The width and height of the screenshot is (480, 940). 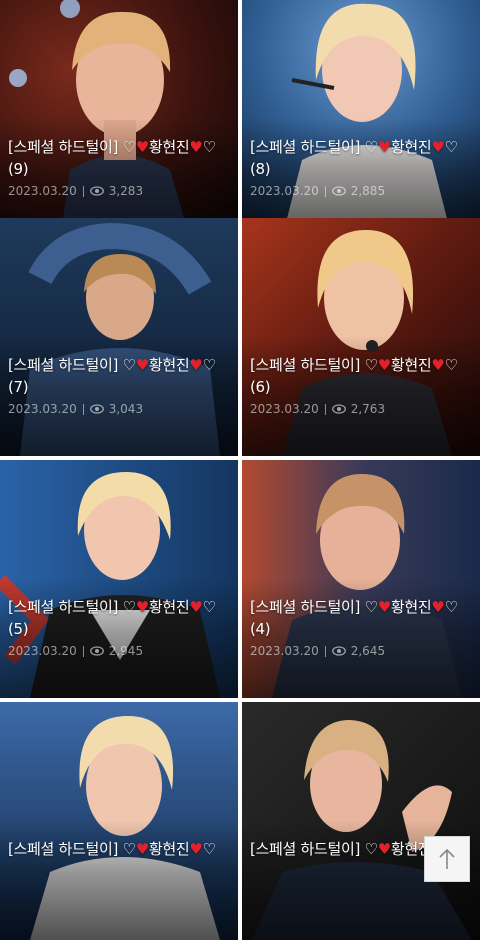 What do you see at coordinates (112, 618) in the screenshot?
I see `post-title: [스페셜 하드털이] ♡♥황현진♥♡ (5)` at bounding box center [112, 618].